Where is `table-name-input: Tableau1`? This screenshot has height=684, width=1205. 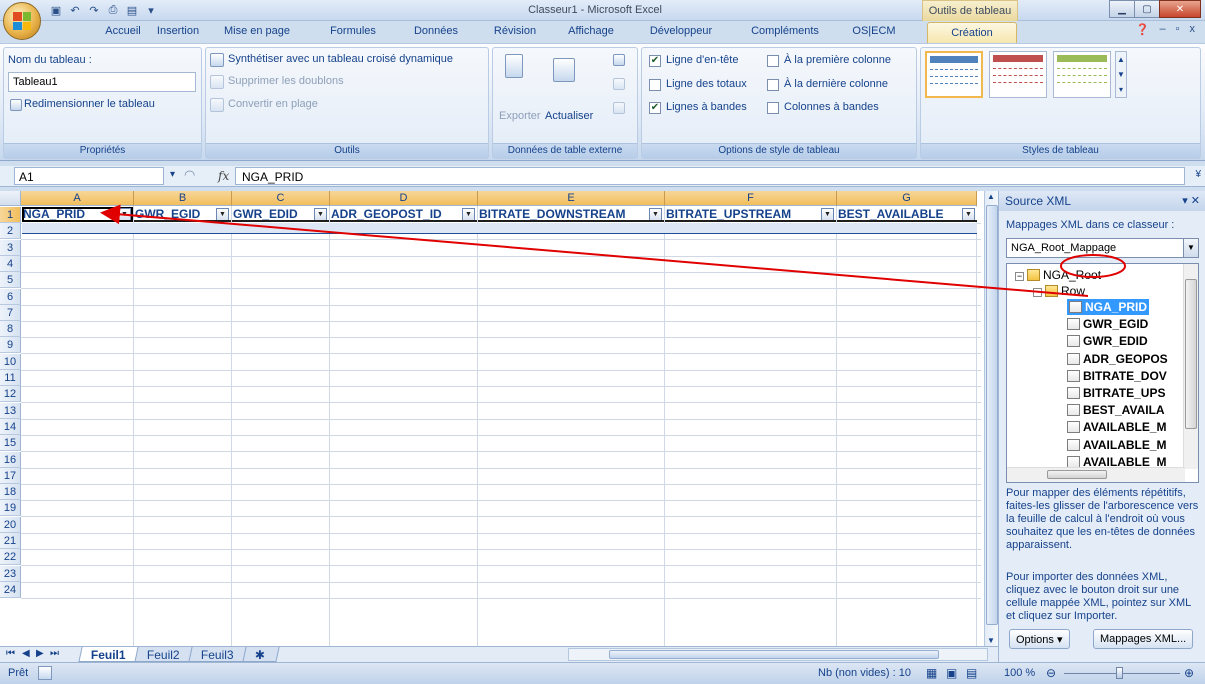
table-name-input: Tableau1 is located at coordinates (102, 82).